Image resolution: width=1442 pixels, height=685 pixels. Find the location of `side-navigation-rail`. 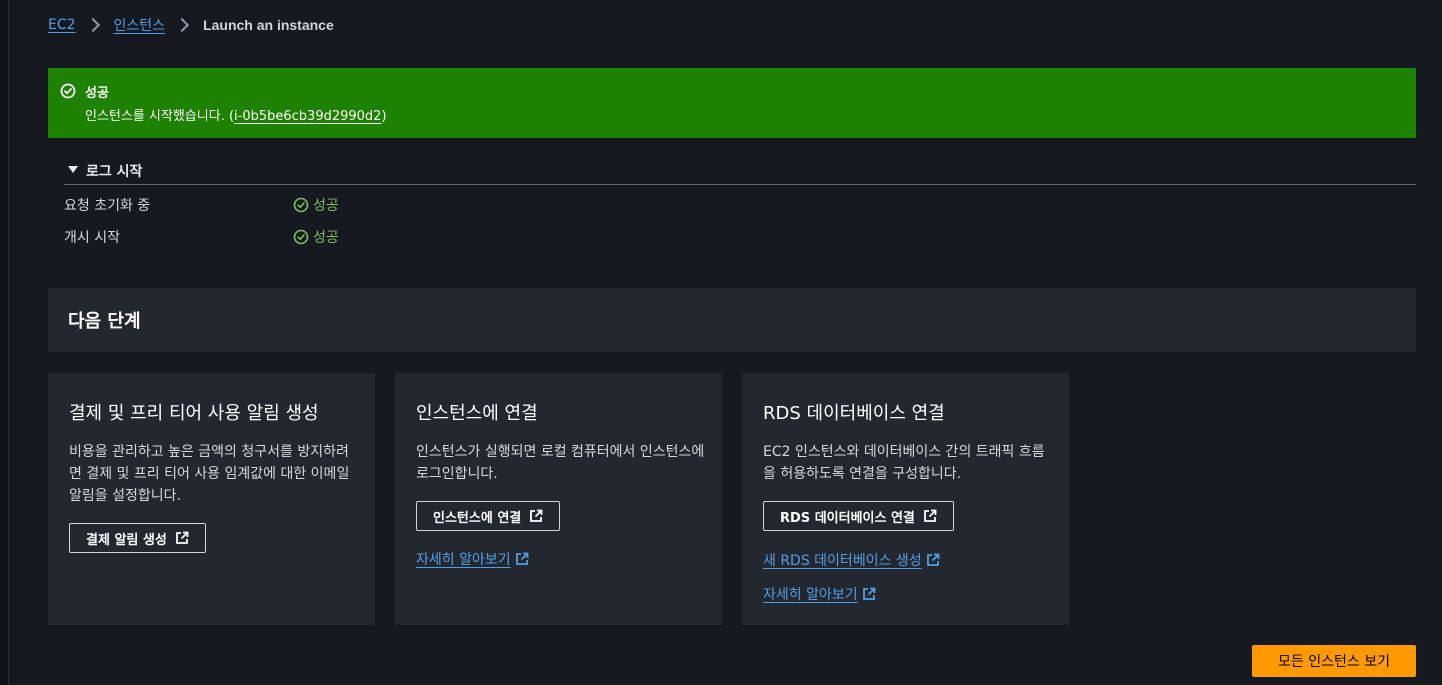

side-navigation-rail is located at coordinates (4, 342).